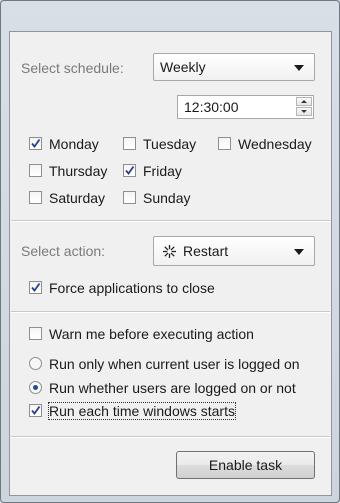 This screenshot has width=340, height=503. I want to click on action-label: Select action:, so click(63, 251).